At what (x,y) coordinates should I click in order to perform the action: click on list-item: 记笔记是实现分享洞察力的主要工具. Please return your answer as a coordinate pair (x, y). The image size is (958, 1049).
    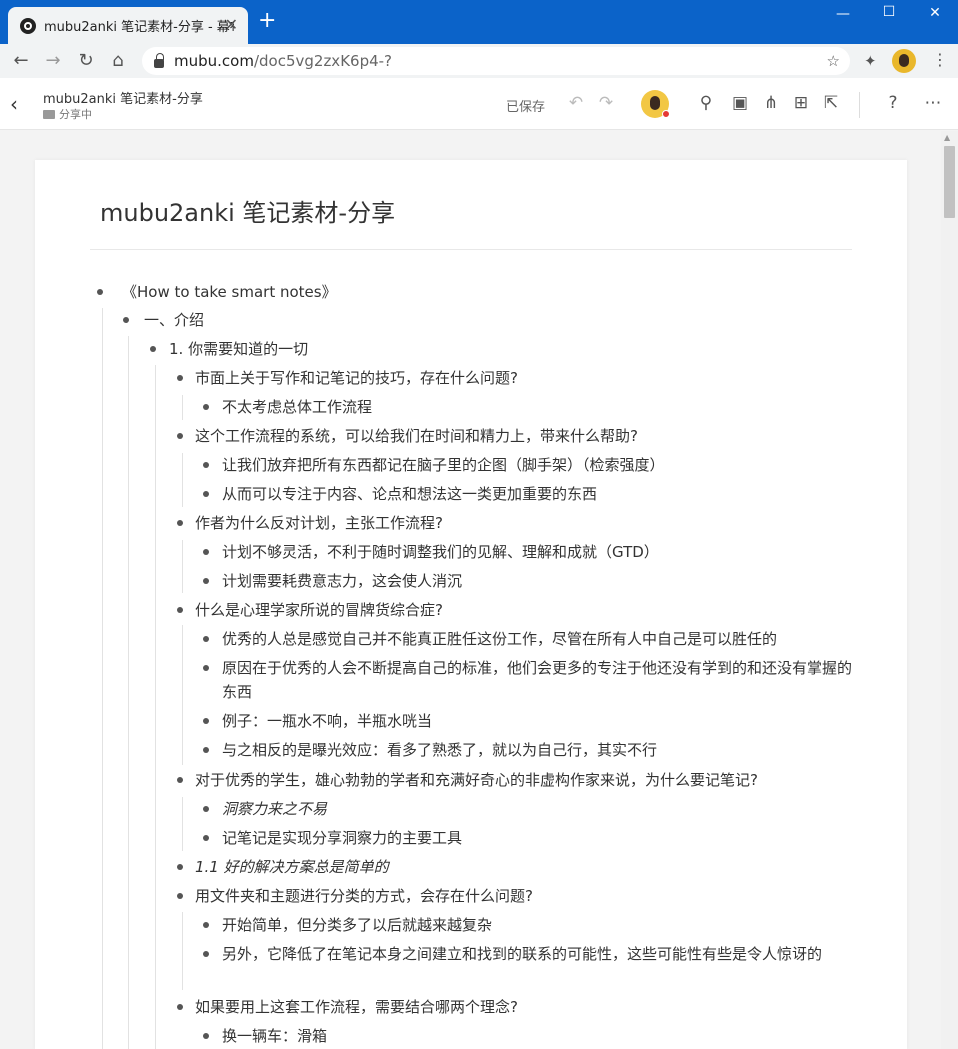
    Looking at the image, I should click on (342, 838).